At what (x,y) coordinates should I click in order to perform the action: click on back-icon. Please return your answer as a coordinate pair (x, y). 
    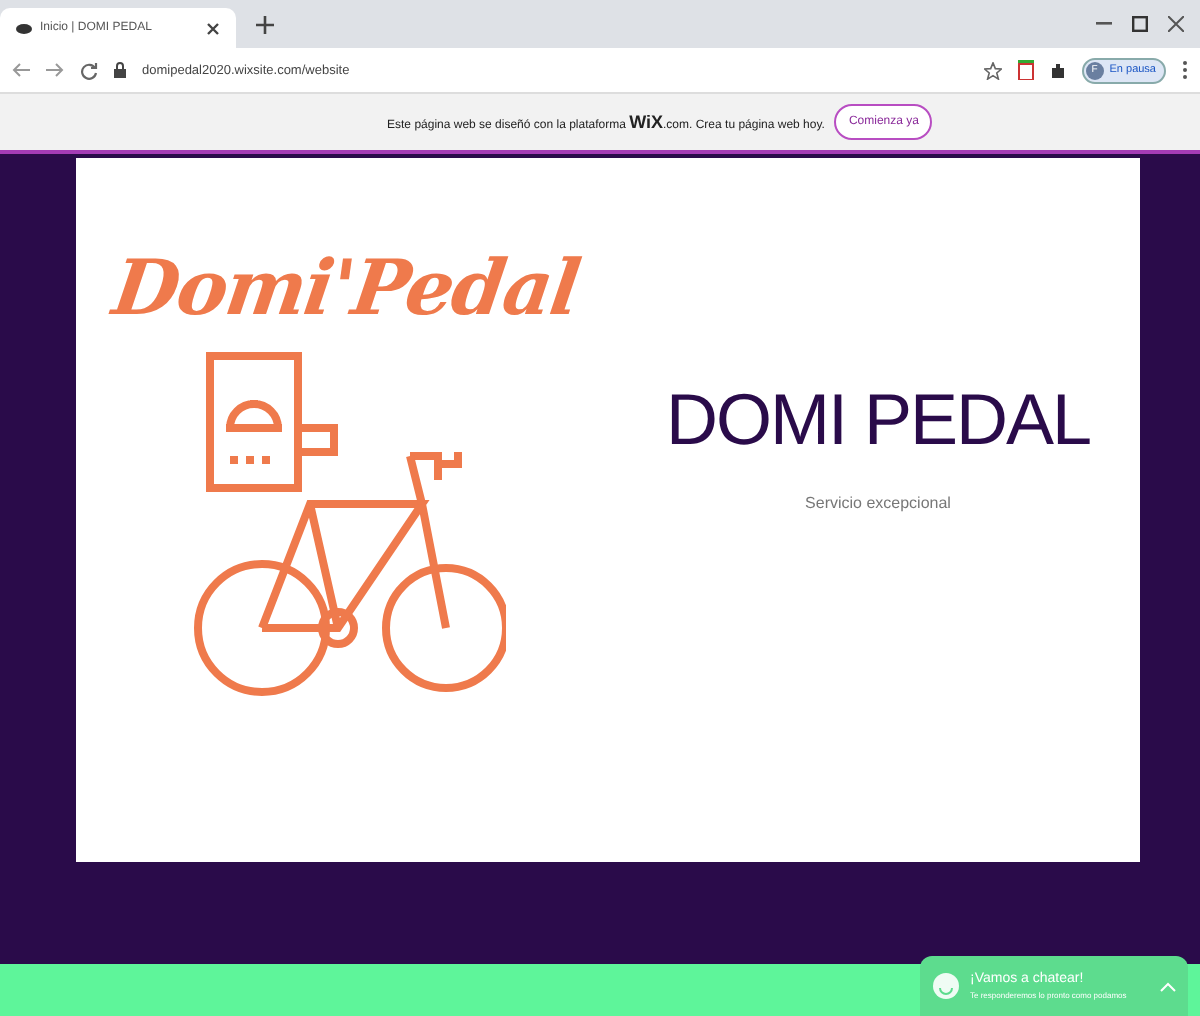
    Looking at the image, I should click on (21, 70).